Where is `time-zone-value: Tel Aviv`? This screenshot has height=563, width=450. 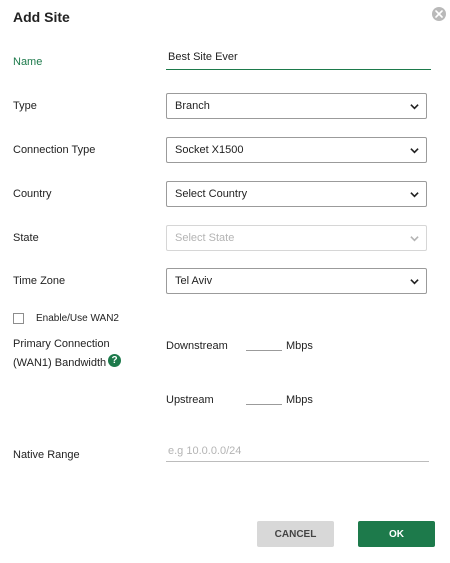 time-zone-value: Tel Aviv is located at coordinates (194, 281).